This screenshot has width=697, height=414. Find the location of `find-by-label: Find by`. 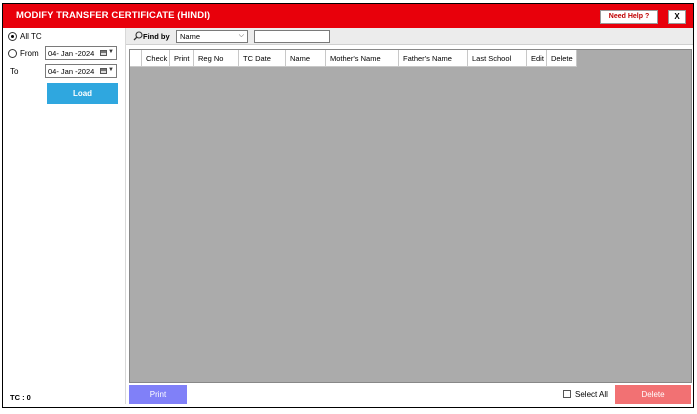

find-by-label: Find by is located at coordinates (156, 36).